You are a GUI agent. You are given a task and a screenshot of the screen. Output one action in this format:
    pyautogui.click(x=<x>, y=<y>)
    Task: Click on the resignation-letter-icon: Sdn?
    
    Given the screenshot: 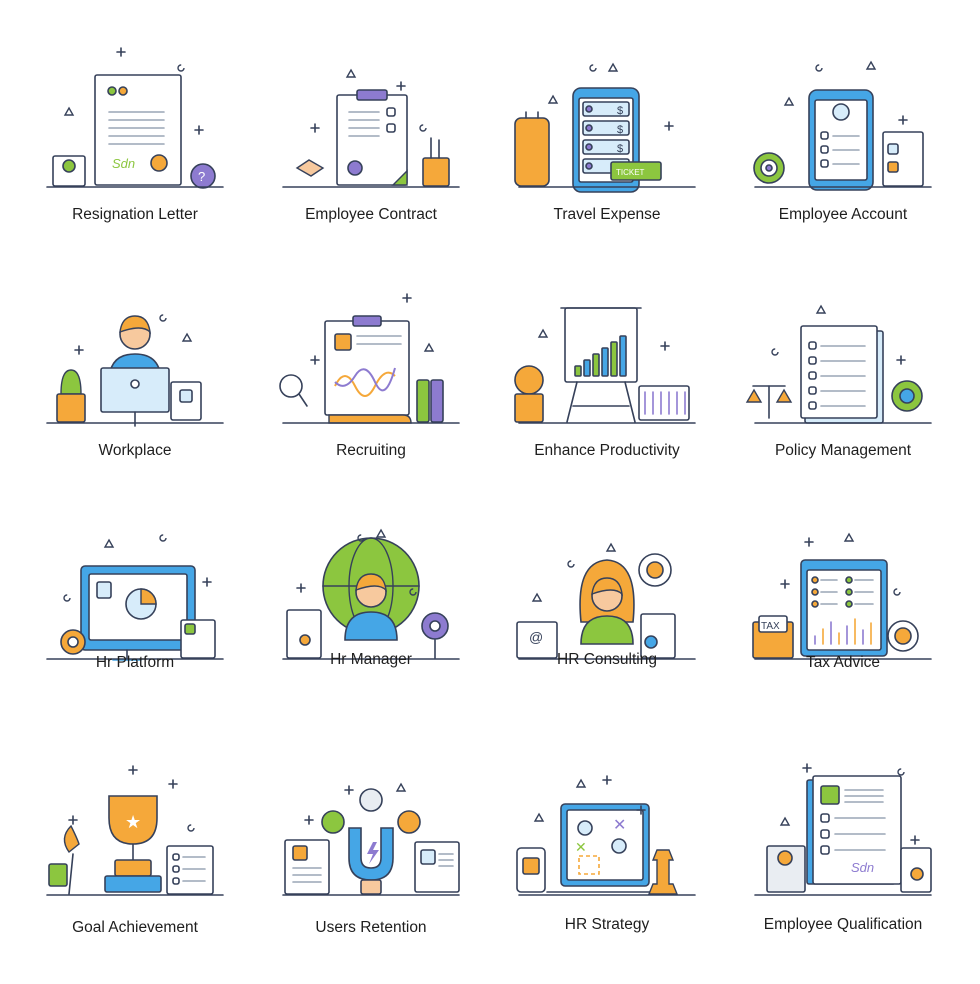 What is the action you would take?
    pyautogui.click(x=135, y=118)
    